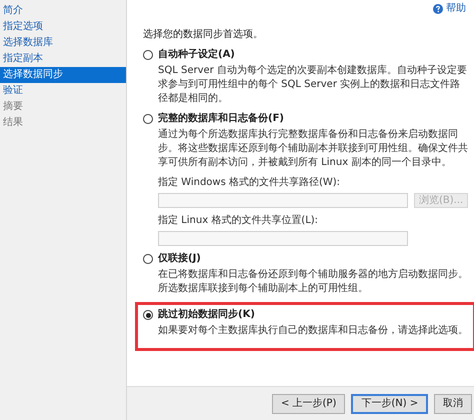  I want to click on option-description: 在已将数据库和日志备份还原到每个辅助服务器的地方启动数据同步。所选数据库联接到每个辅助副本上的可用性组。, so click(313, 282).